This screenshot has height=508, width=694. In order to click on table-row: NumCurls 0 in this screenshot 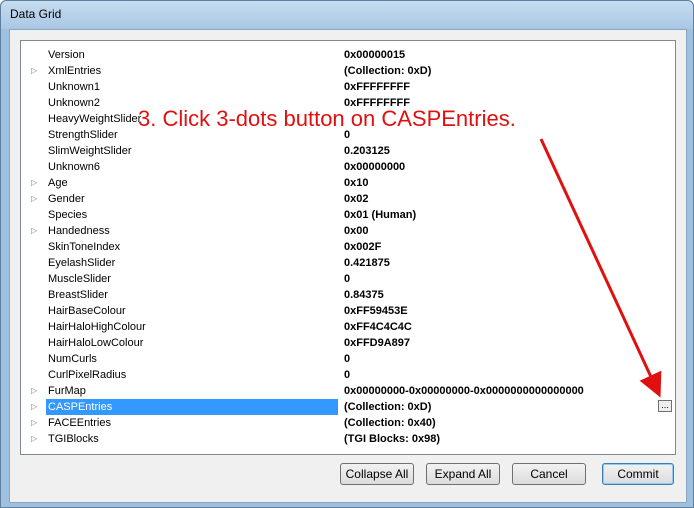, I will do `click(348, 359)`.